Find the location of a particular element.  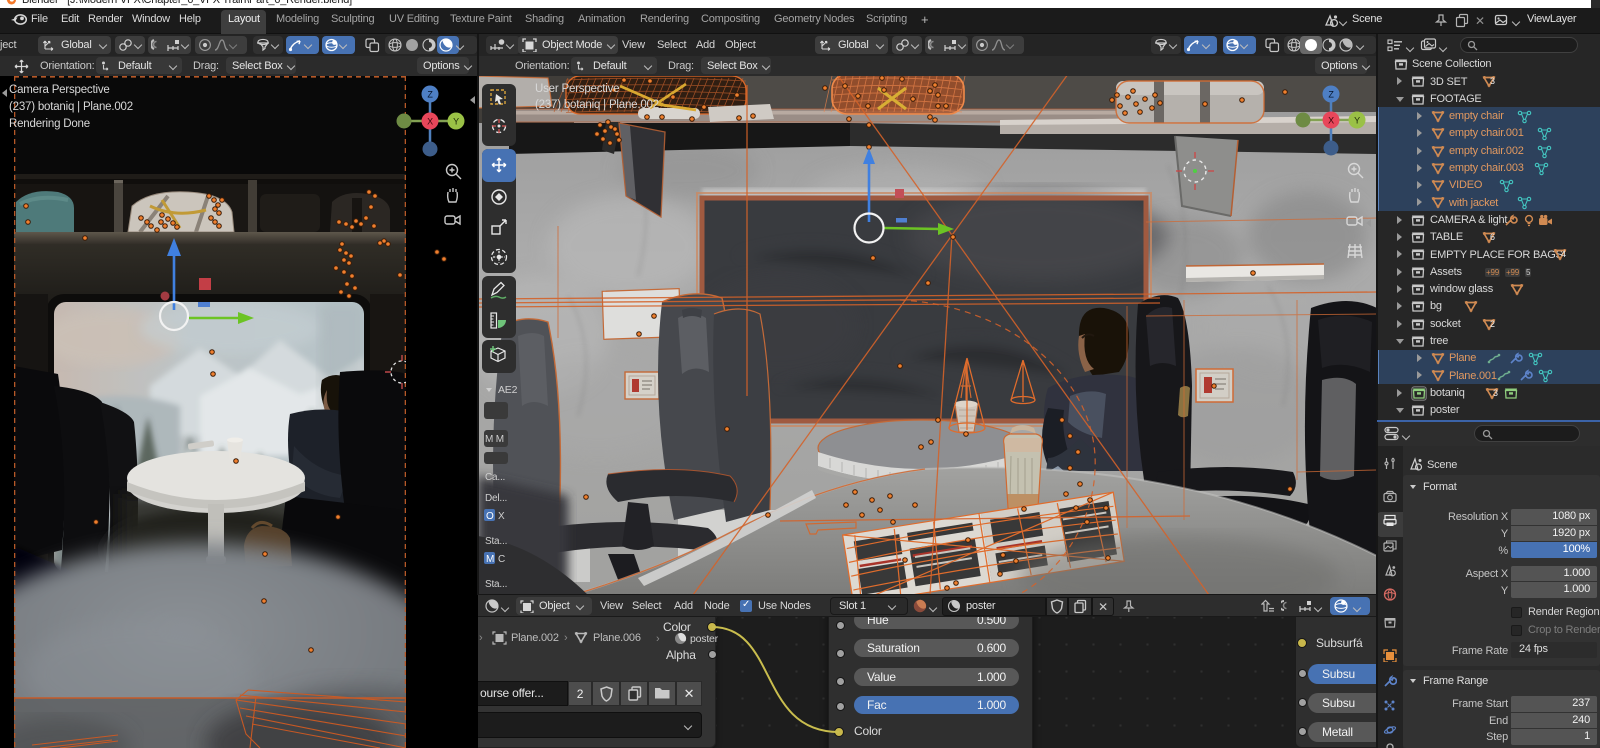

svg-text: O is located at coordinates (490, 516).